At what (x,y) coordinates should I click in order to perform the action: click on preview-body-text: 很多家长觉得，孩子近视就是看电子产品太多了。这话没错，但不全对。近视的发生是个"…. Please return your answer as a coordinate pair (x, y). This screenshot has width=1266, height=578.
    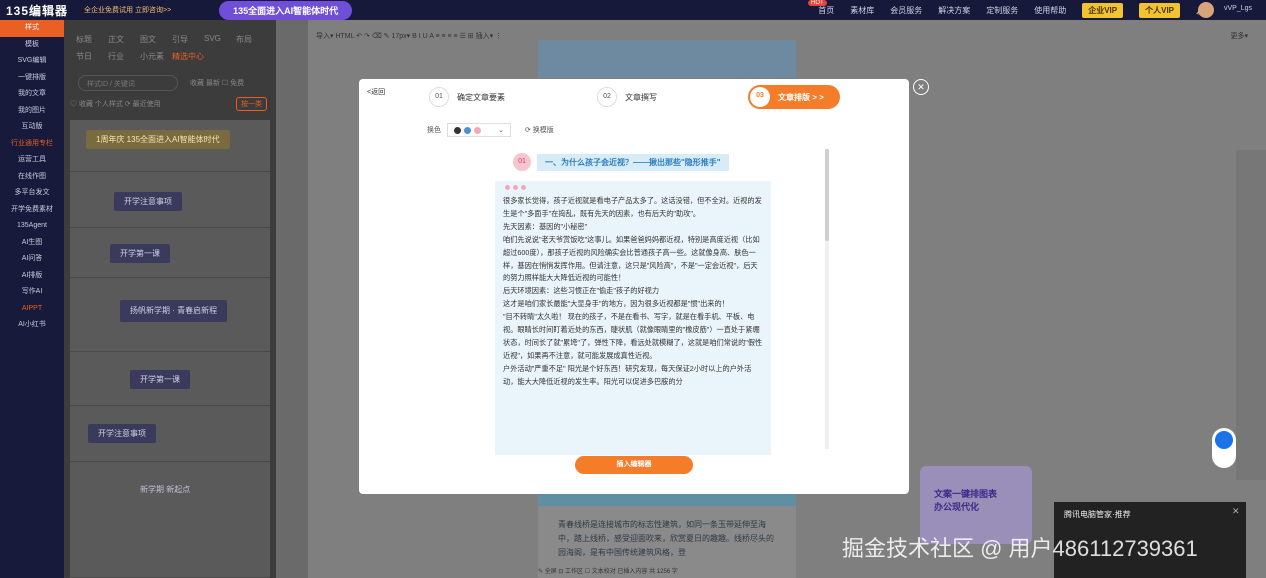
    Looking at the image, I should click on (633, 291).